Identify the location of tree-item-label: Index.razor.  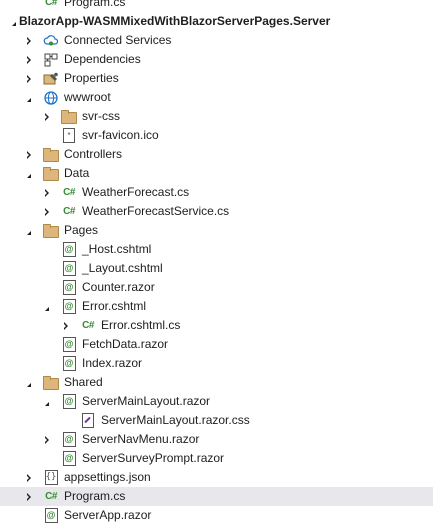
(112, 363).